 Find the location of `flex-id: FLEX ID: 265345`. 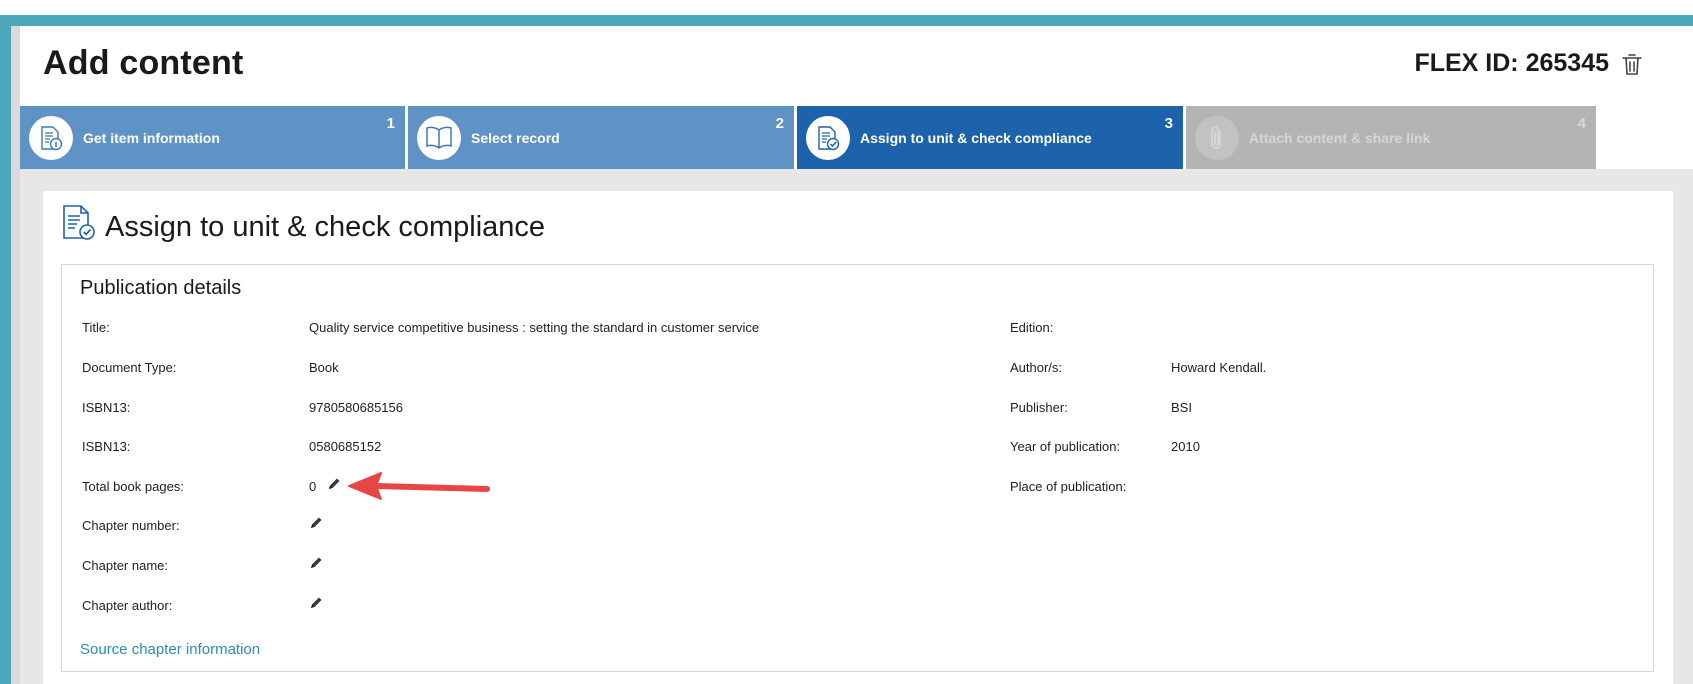

flex-id: FLEX ID: 265345 is located at coordinates (1511, 63).